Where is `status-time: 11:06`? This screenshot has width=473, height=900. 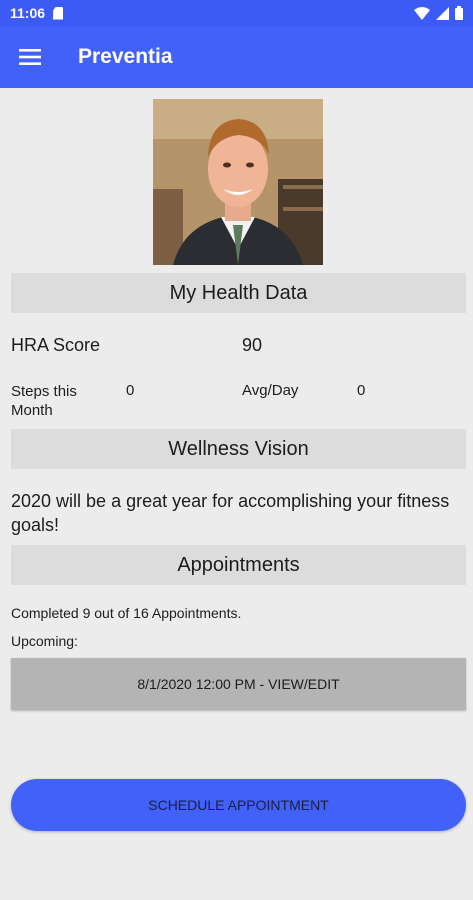
status-time: 11:06 is located at coordinates (28, 13).